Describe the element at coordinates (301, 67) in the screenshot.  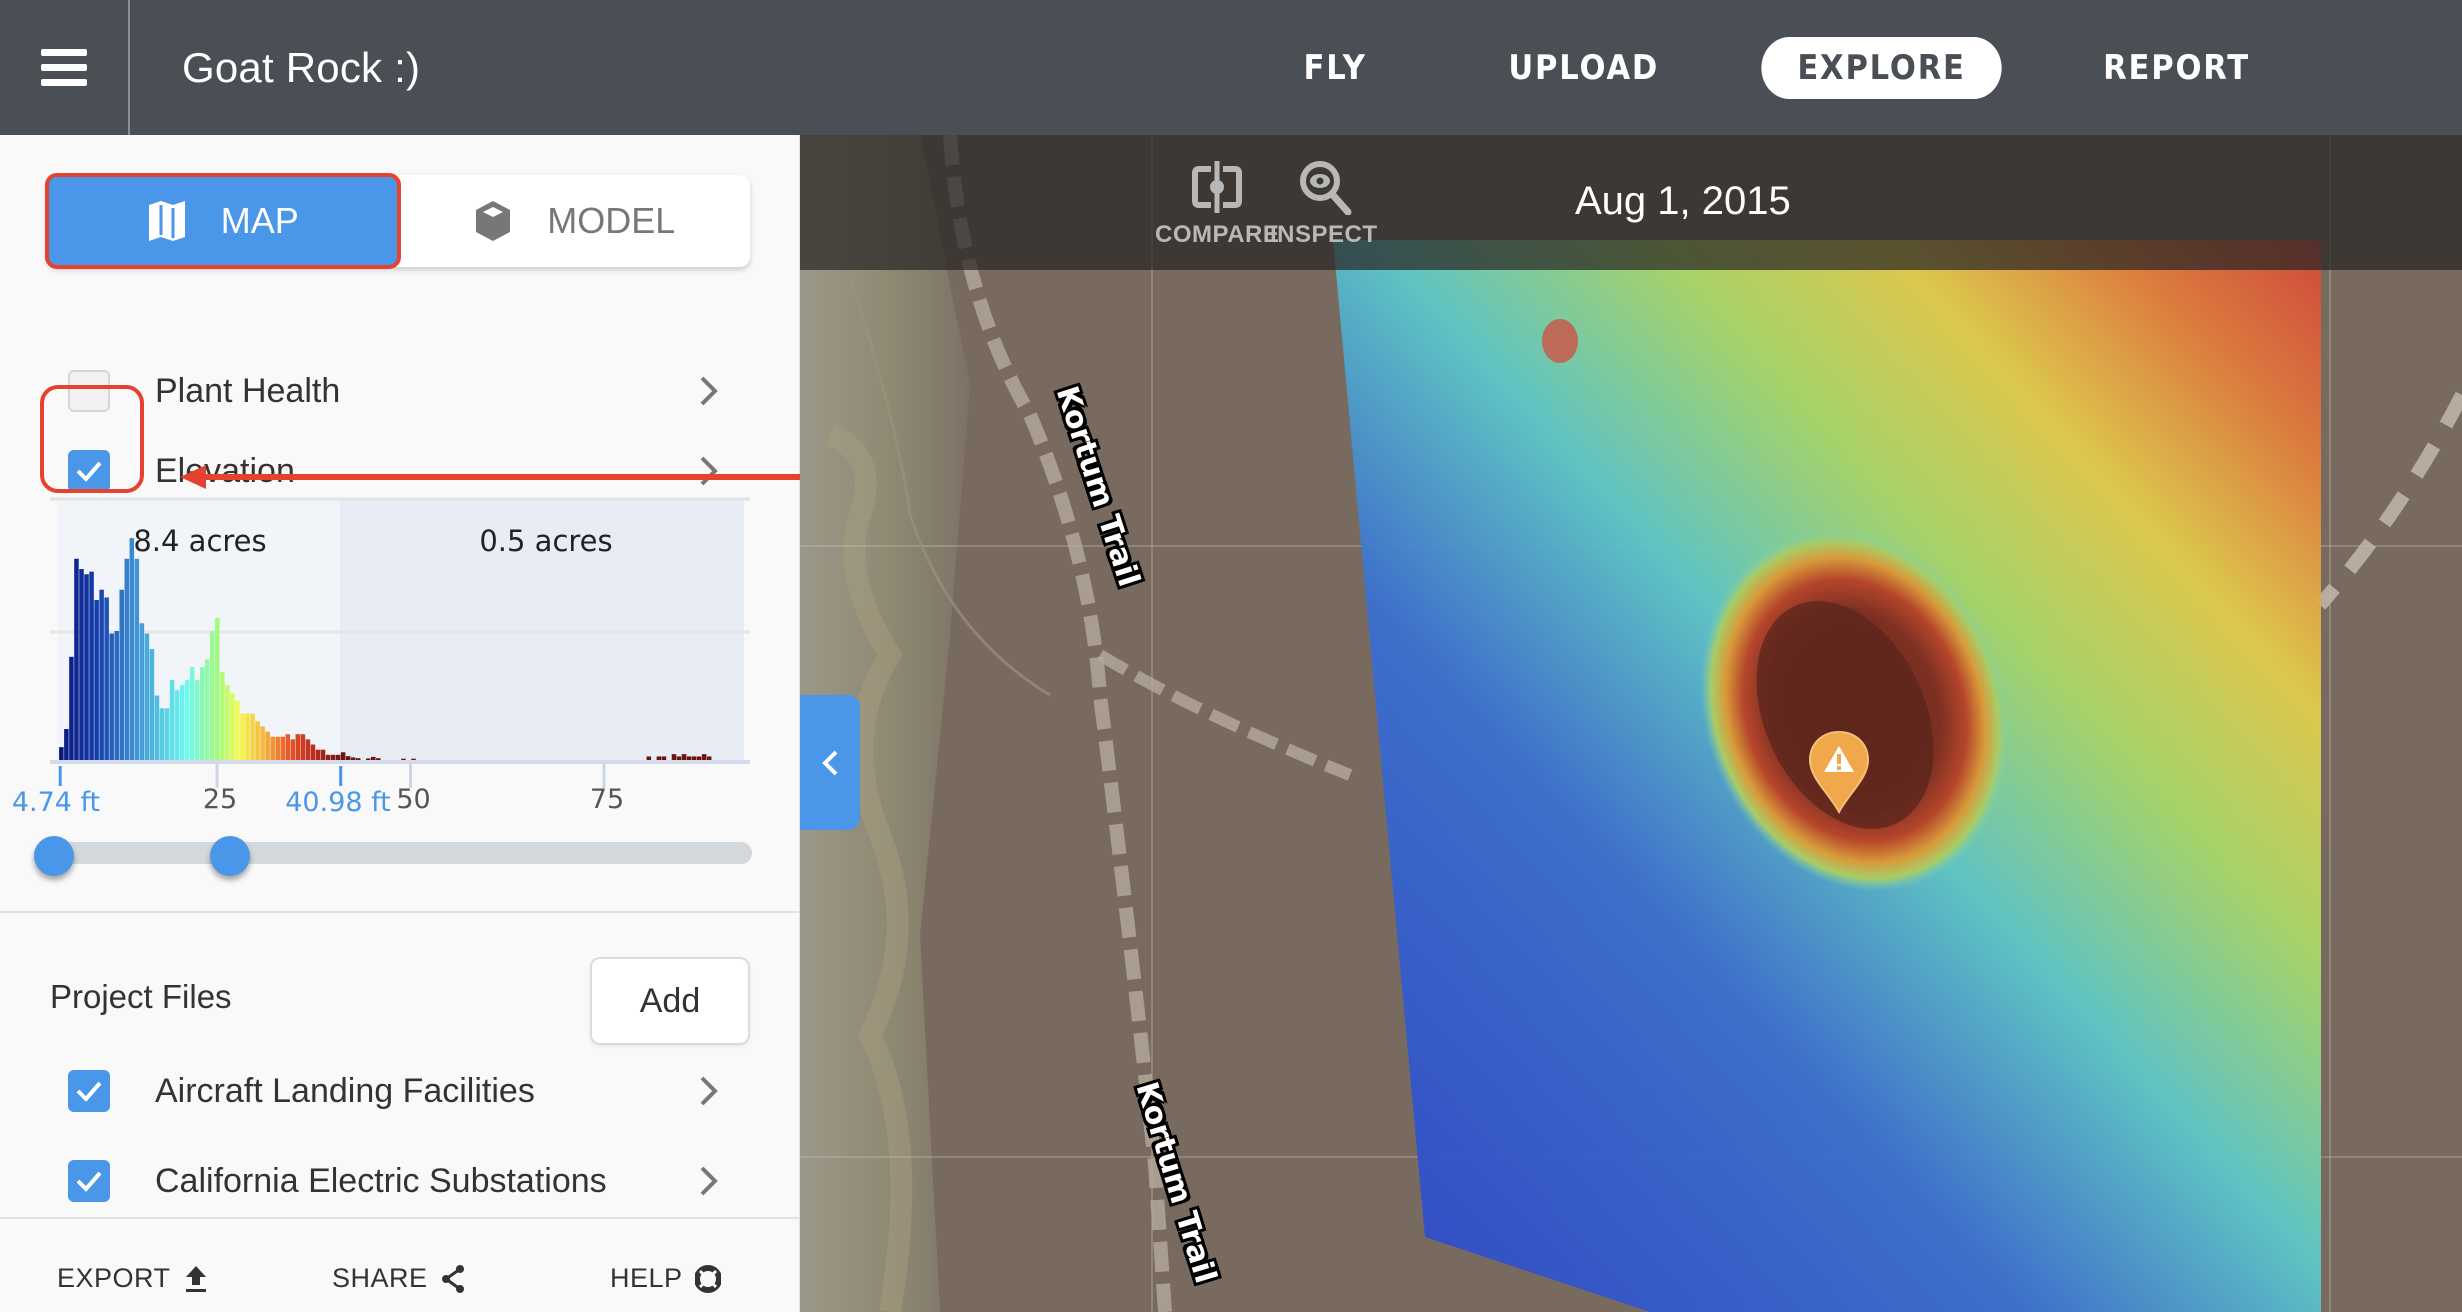
I see `project-title: Goat Rock :)` at that location.